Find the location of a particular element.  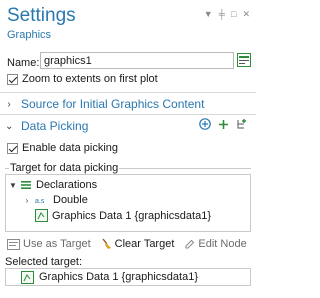

pencil-icon is located at coordinates (190, 243).